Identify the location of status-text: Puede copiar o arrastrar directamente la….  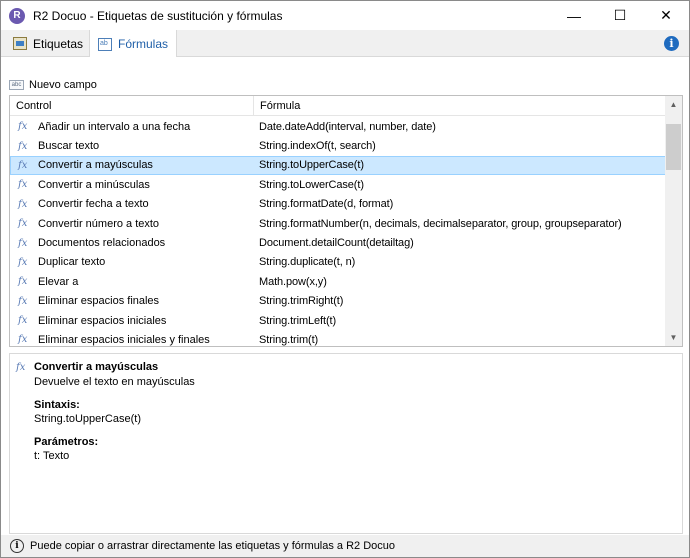
(213, 546).